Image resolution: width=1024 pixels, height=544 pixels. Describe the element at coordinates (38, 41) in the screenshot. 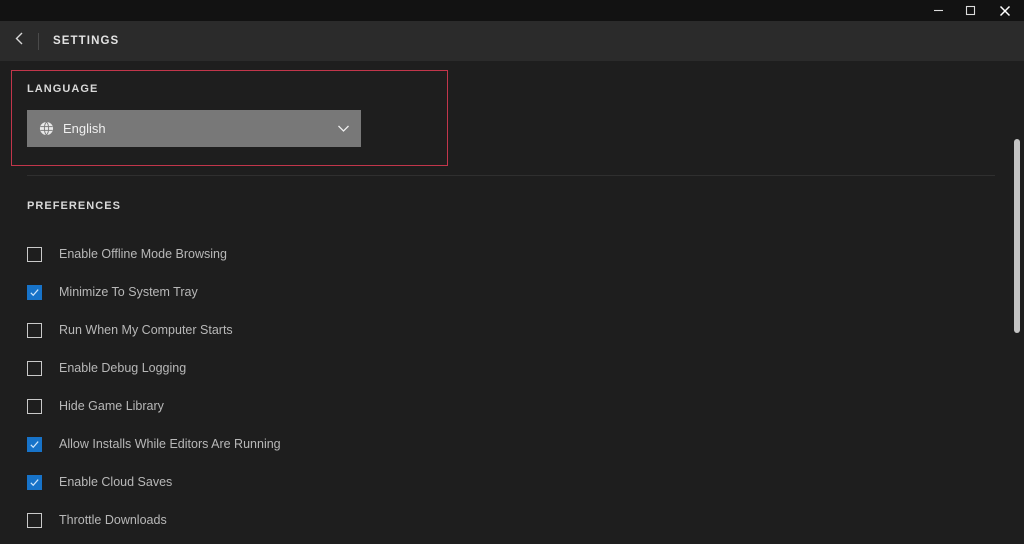

I see `header-divider` at that location.